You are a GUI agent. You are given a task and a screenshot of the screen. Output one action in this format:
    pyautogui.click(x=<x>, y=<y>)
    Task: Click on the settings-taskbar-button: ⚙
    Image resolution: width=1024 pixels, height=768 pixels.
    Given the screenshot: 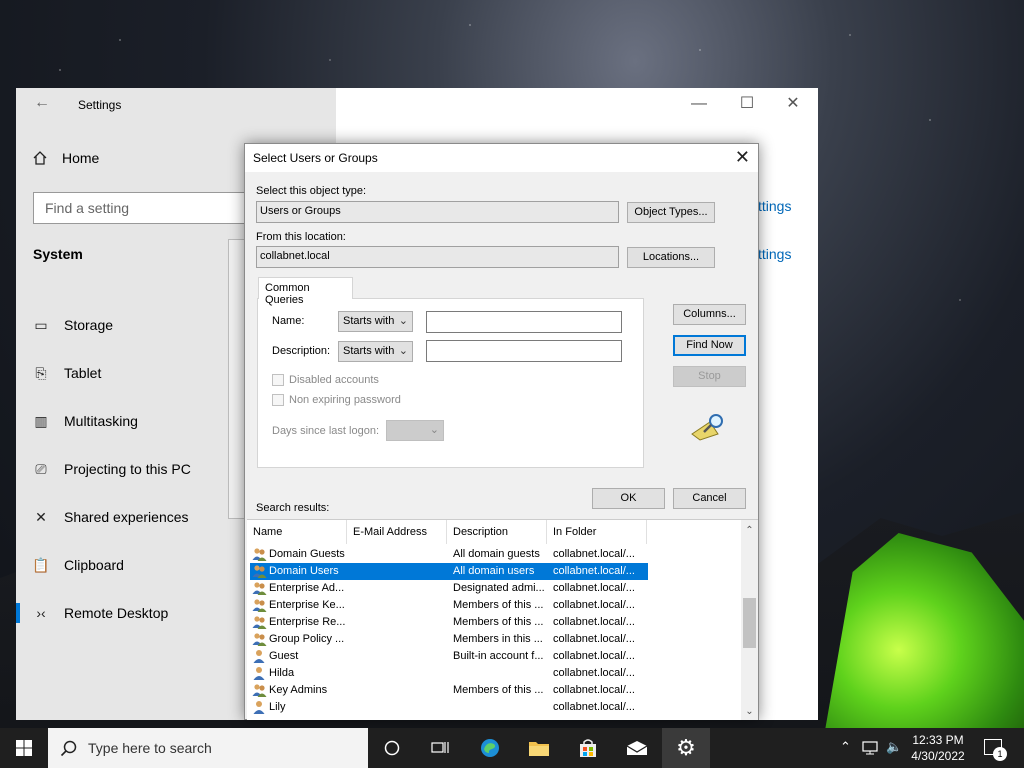 What is the action you would take?
    pyautogui.click(x=686, y=748)
    